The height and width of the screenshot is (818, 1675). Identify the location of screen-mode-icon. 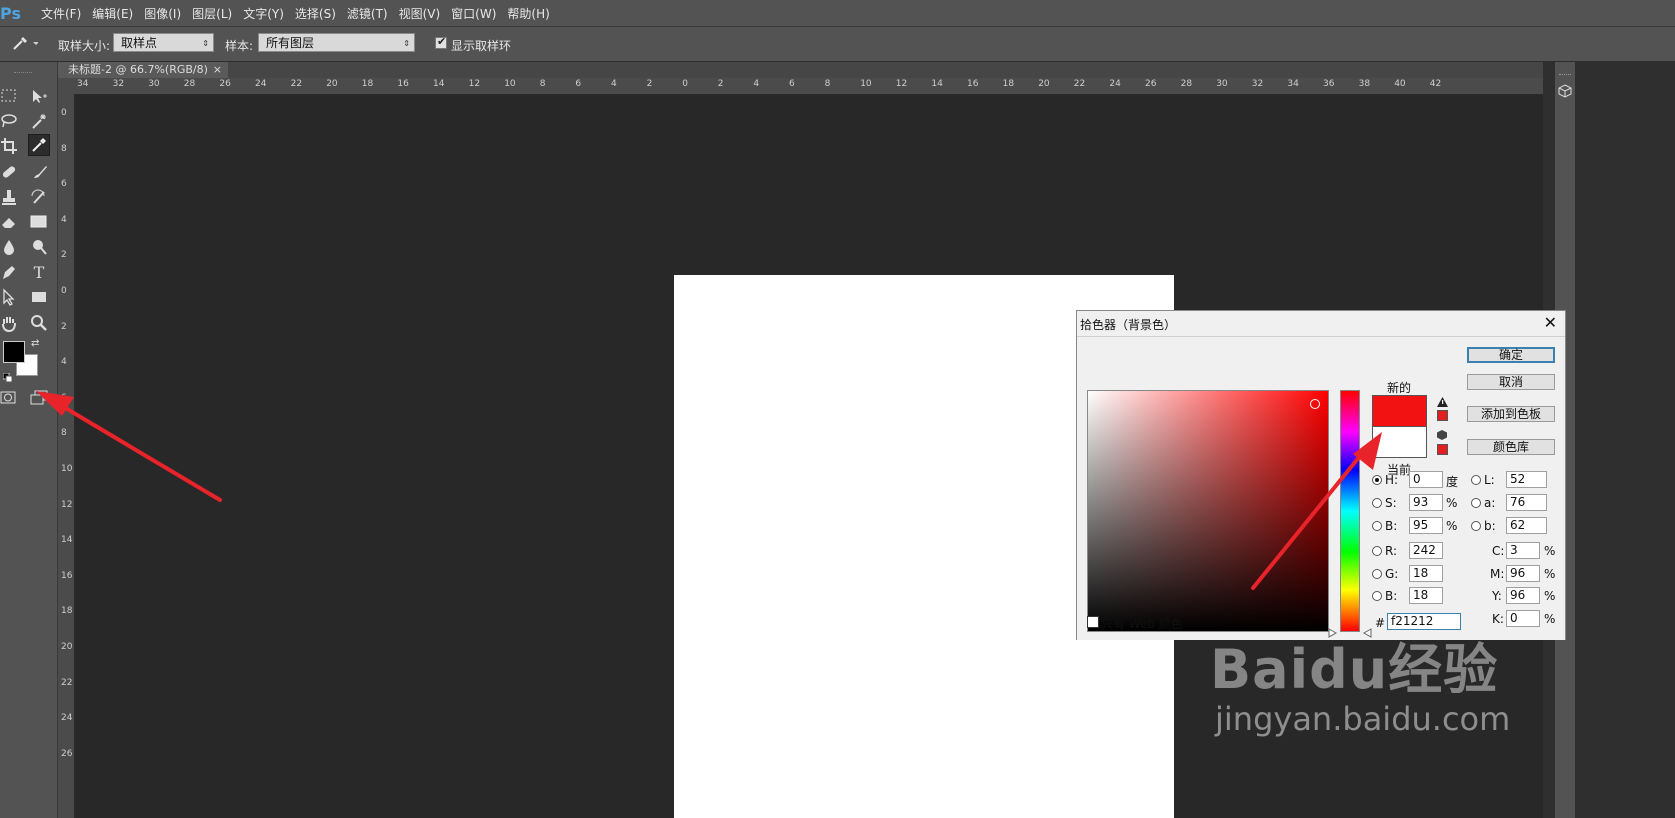
(39, 399).